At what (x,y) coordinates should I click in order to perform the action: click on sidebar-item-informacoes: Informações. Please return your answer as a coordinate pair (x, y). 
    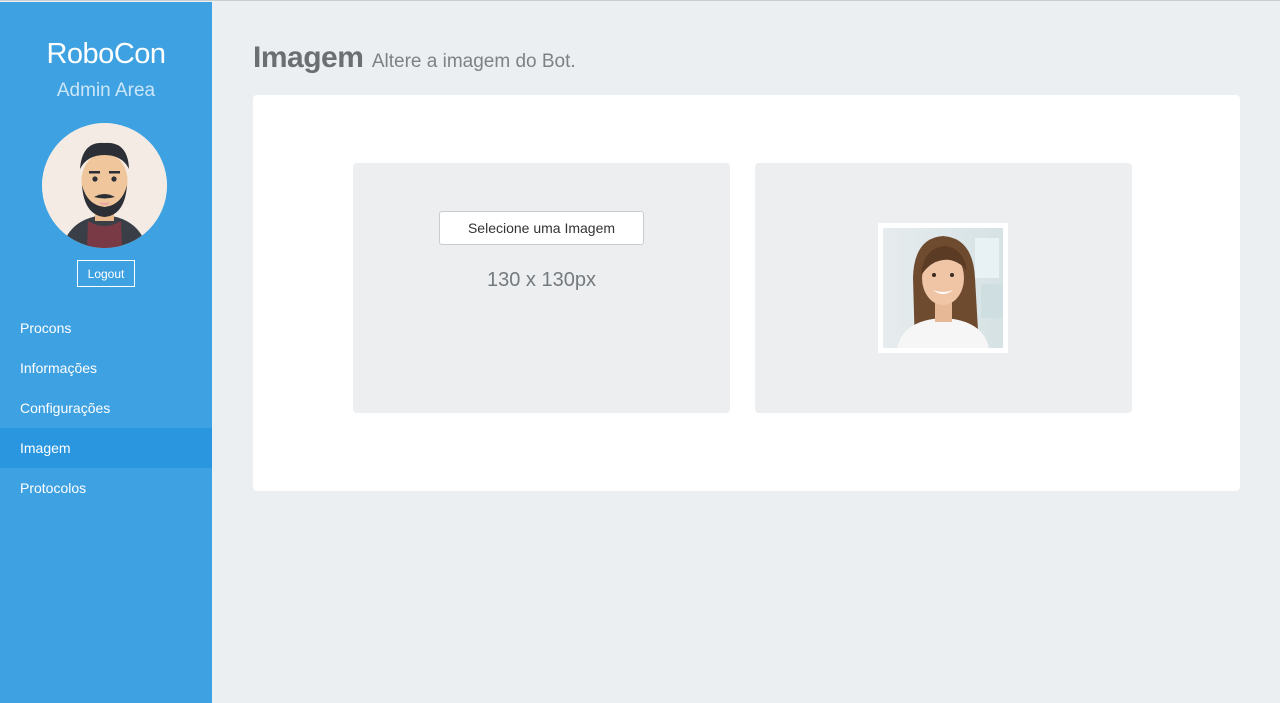
    Looking at the image, I should click on (106, 368).